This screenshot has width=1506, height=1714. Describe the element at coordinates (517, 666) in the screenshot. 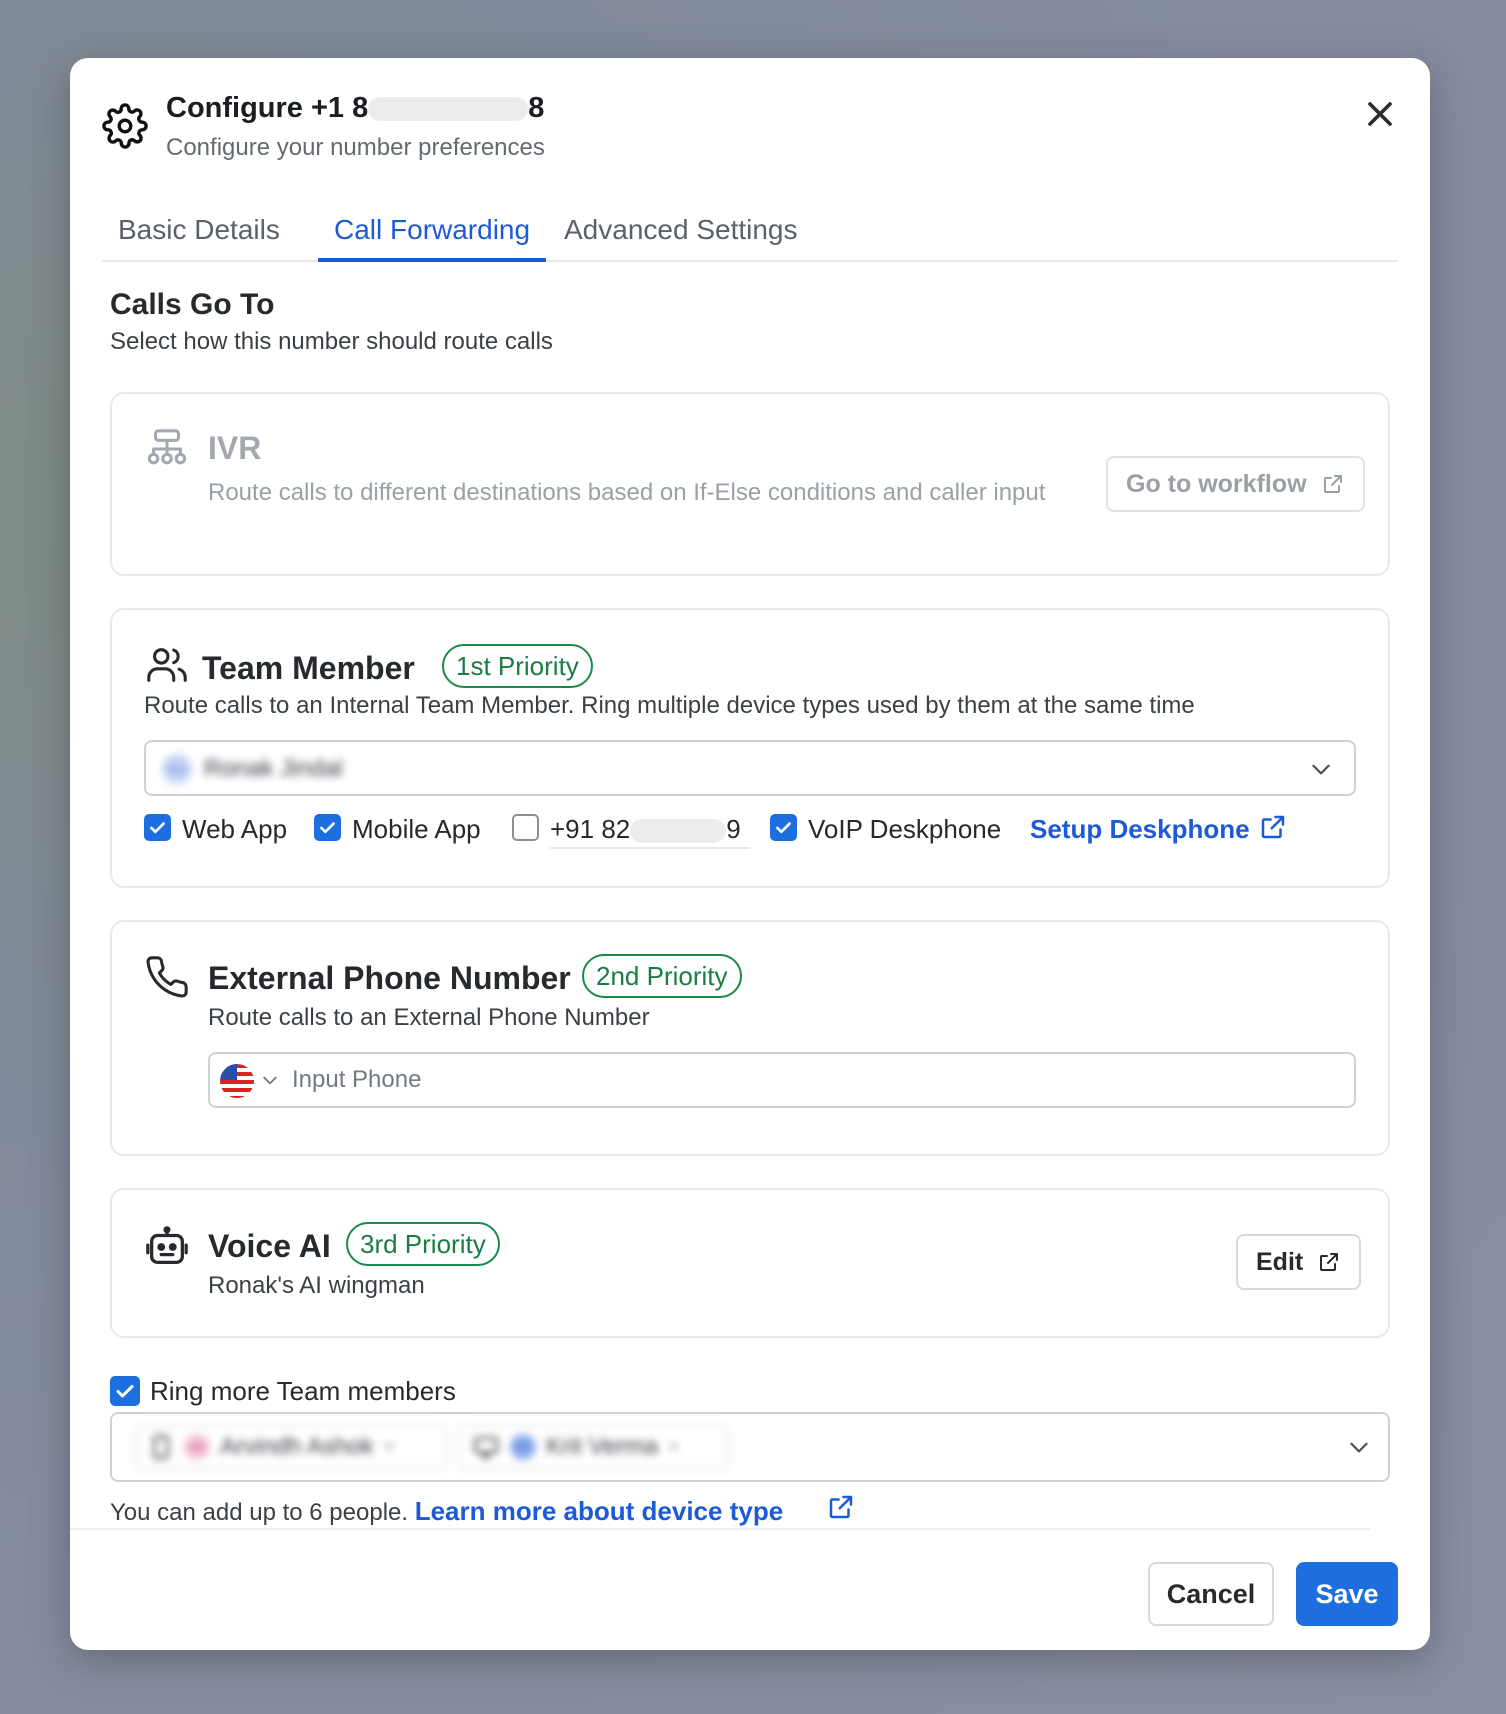

I see `priority-badge: 1st Priority` at that location.